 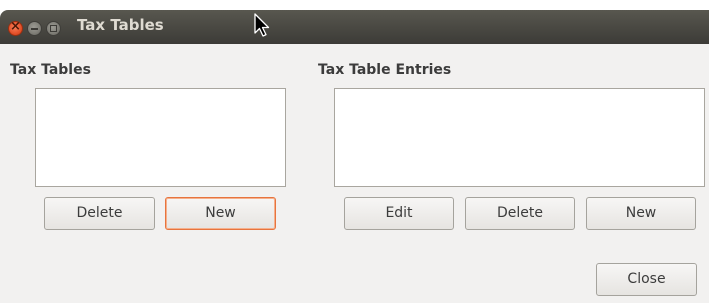 I want to click on tax-table-entries-heading: Tax Table Entries, so click(x=385, y=70).